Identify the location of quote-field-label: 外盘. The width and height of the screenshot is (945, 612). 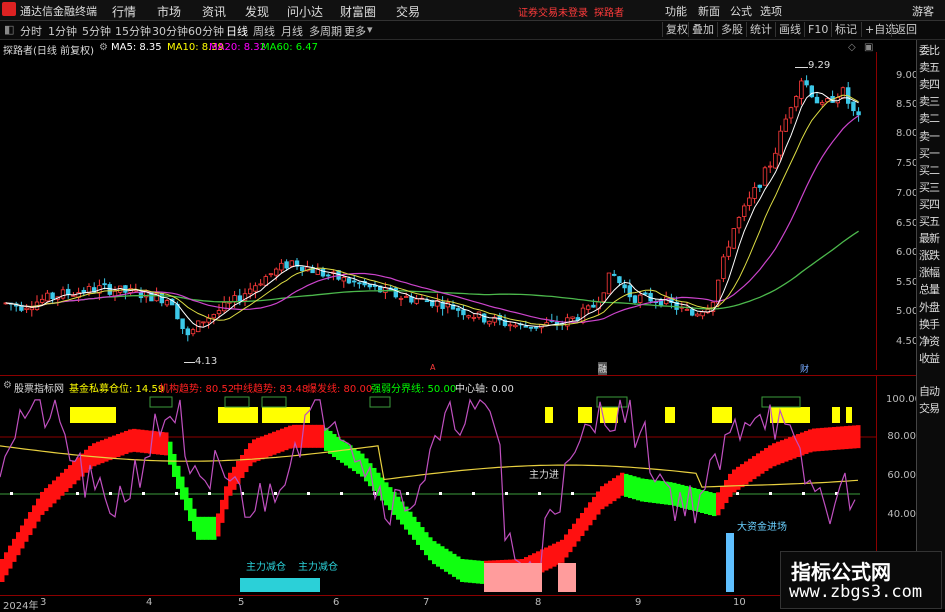
(932, 307).